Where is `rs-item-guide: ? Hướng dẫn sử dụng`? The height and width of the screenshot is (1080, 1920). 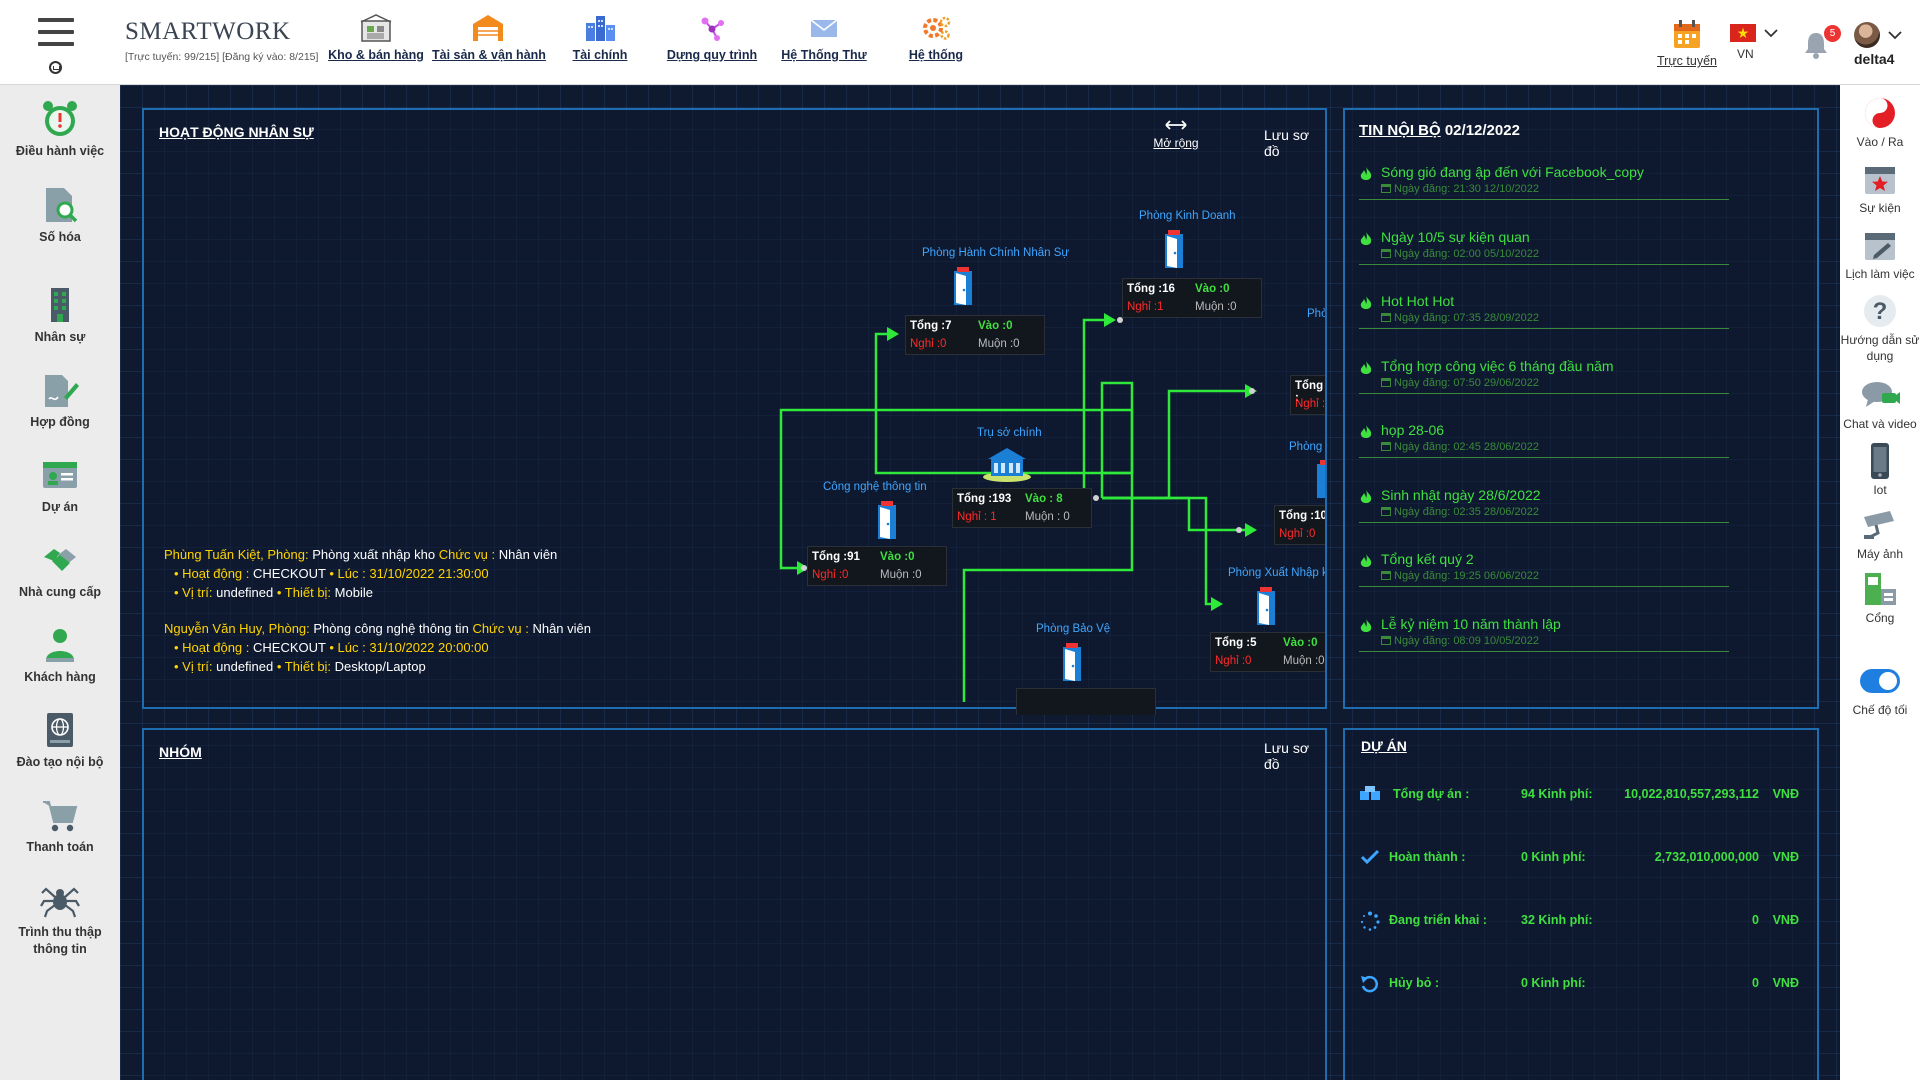
rs-item-guide: ? Hướng dẫn sử dụng is located at coordinates (1880, 327).